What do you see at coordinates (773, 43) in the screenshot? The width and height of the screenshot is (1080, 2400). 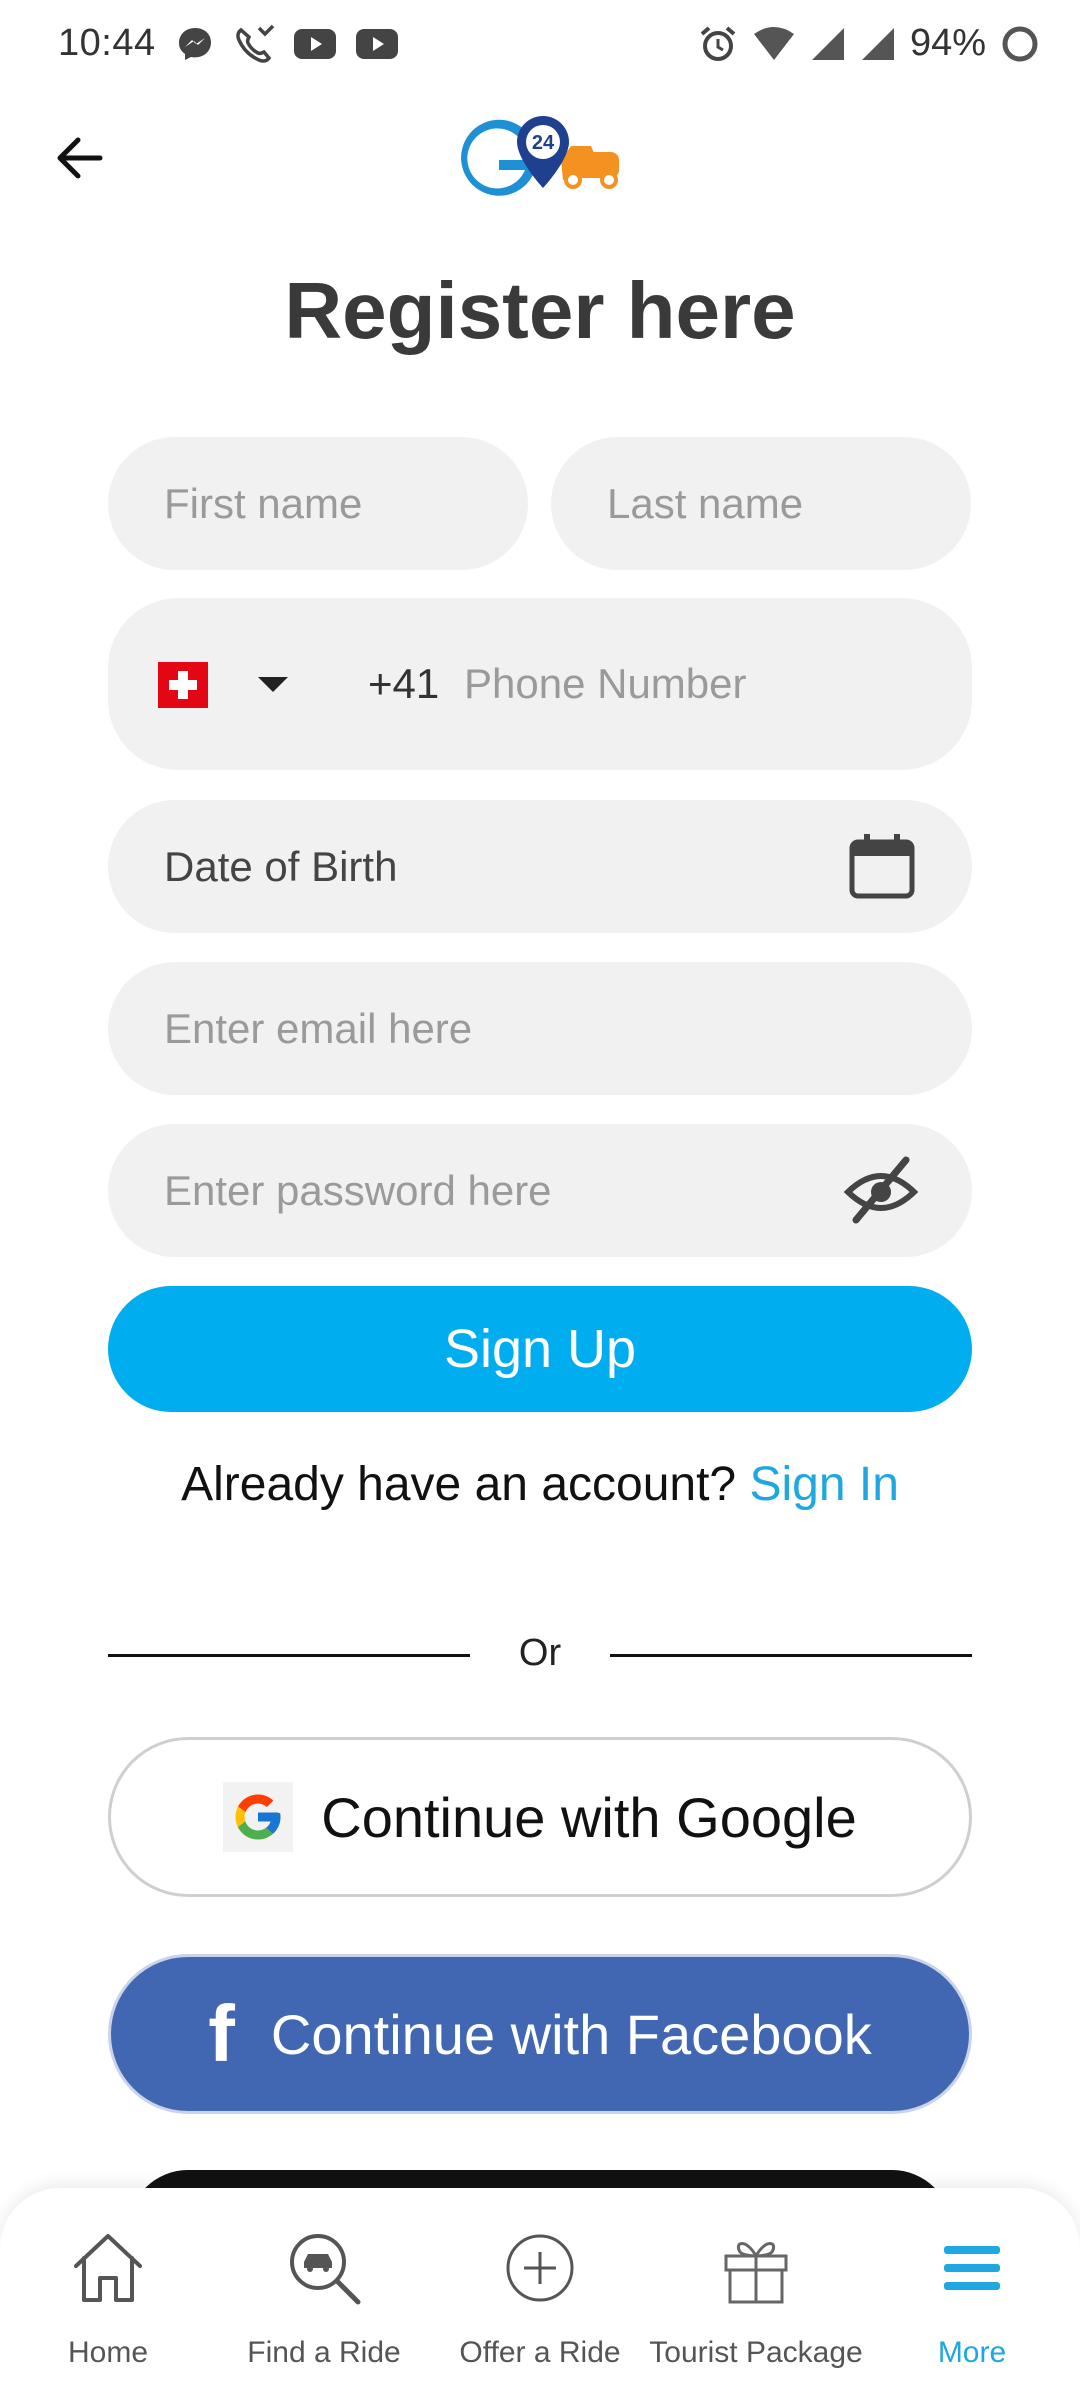 I see `wifi-icon` at bounding box center [773, 43].